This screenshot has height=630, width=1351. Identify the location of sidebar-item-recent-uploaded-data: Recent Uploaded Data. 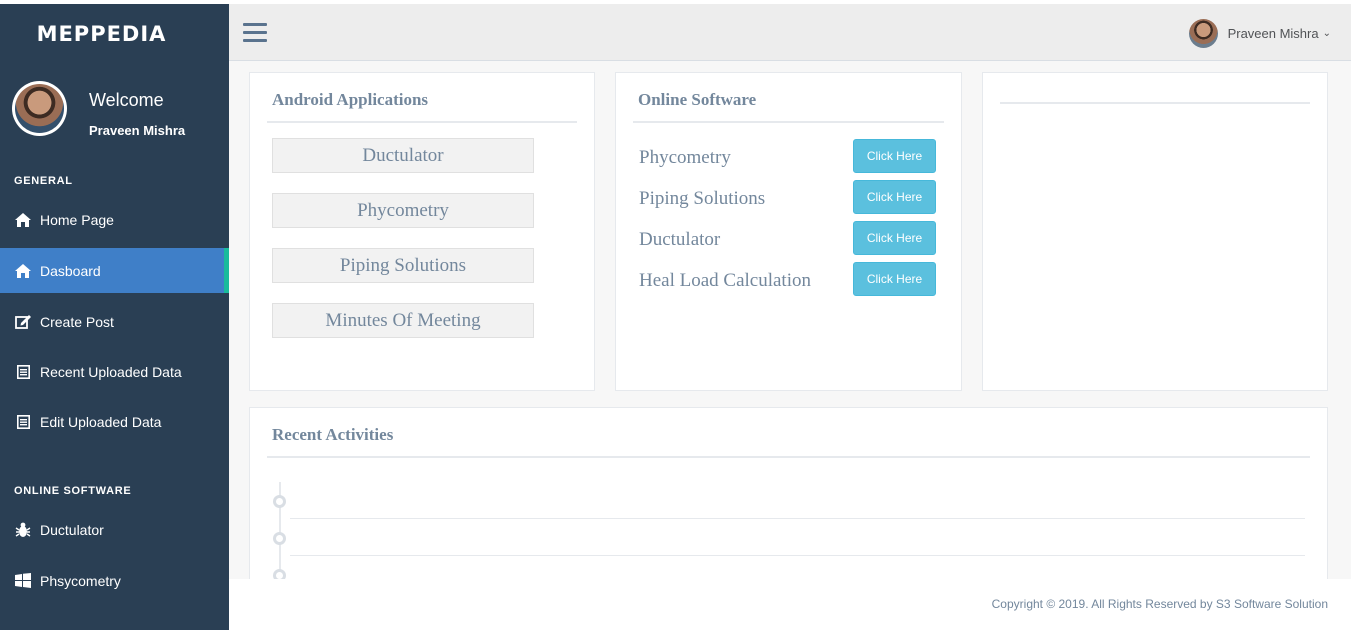
(114, 371).